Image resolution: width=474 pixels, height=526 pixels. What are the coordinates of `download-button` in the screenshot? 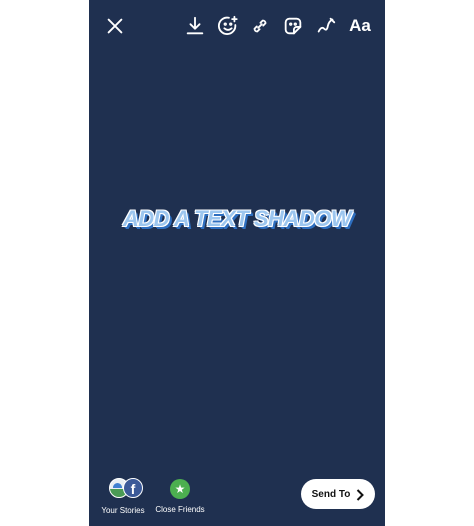 It's located at (195, 26).